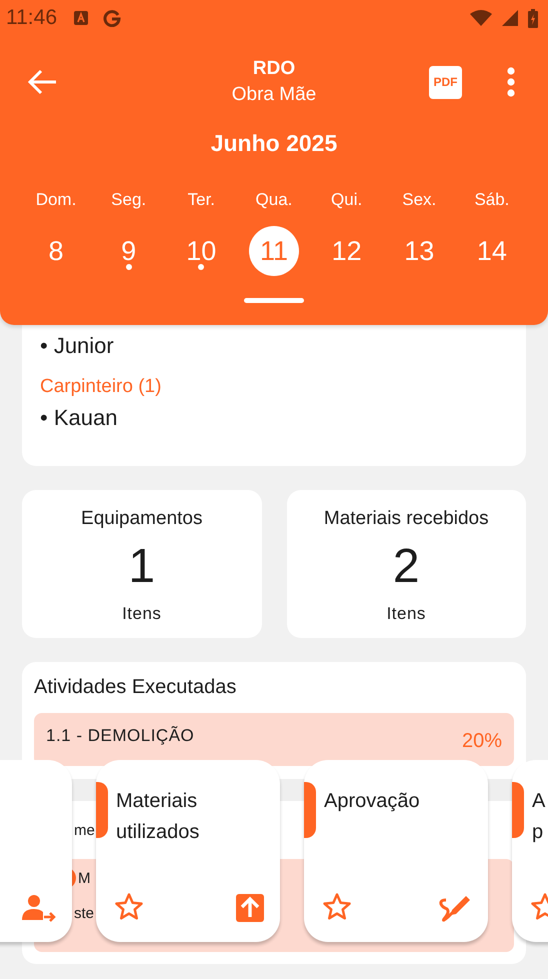 The height and width of the screenshot is (979, 548). I want to click on activity-item: 1.1 - DEMOLIÇÃO 20%, so click(274, 739).